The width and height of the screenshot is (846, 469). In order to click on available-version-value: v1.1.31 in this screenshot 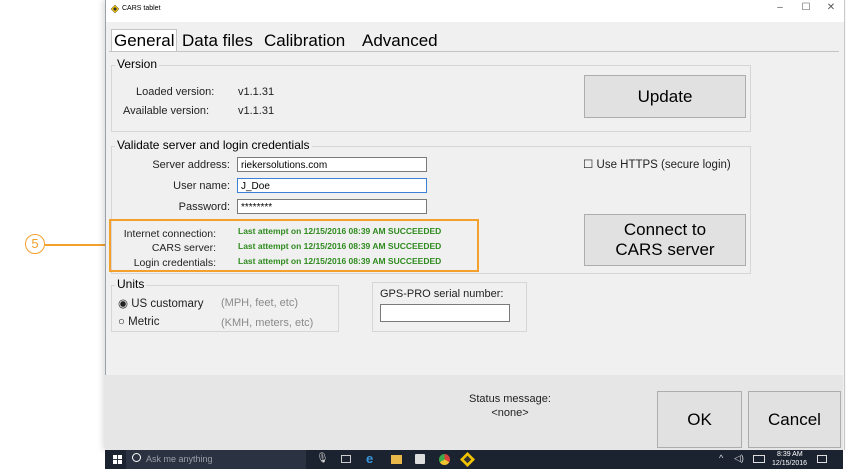, I will do `click(256, 111)`.